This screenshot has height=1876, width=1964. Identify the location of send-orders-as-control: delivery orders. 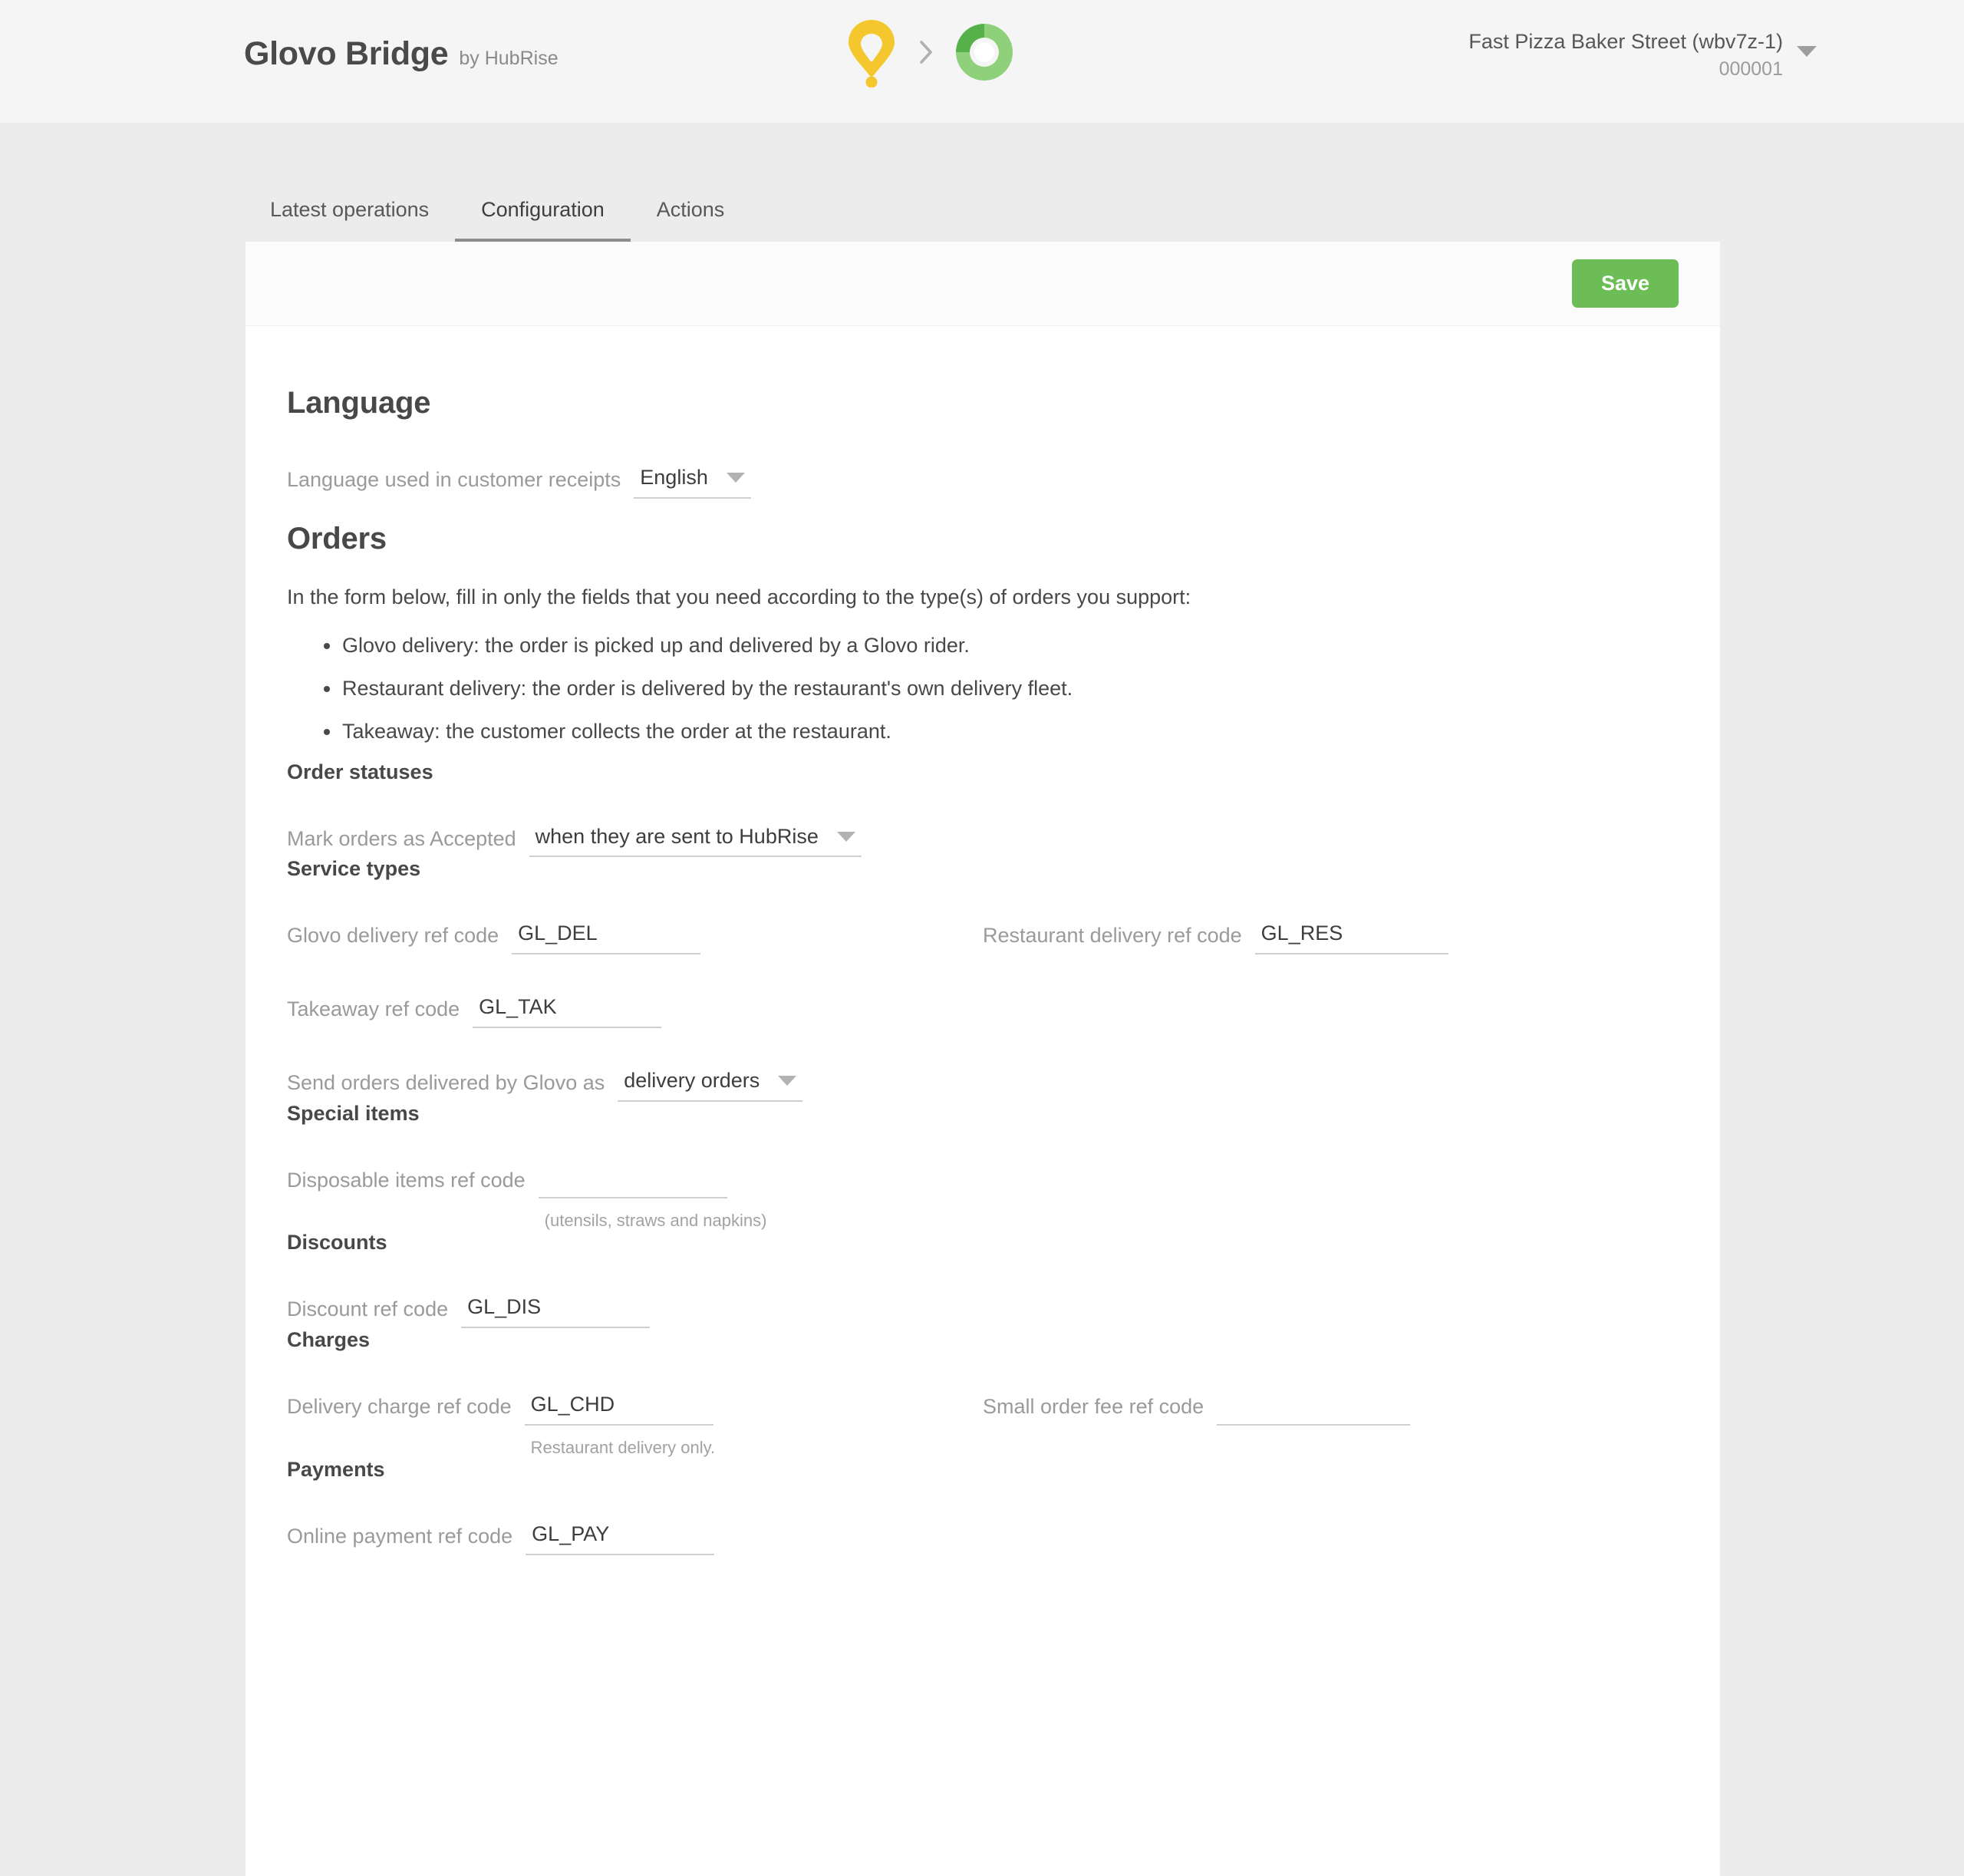
(711, 1085).